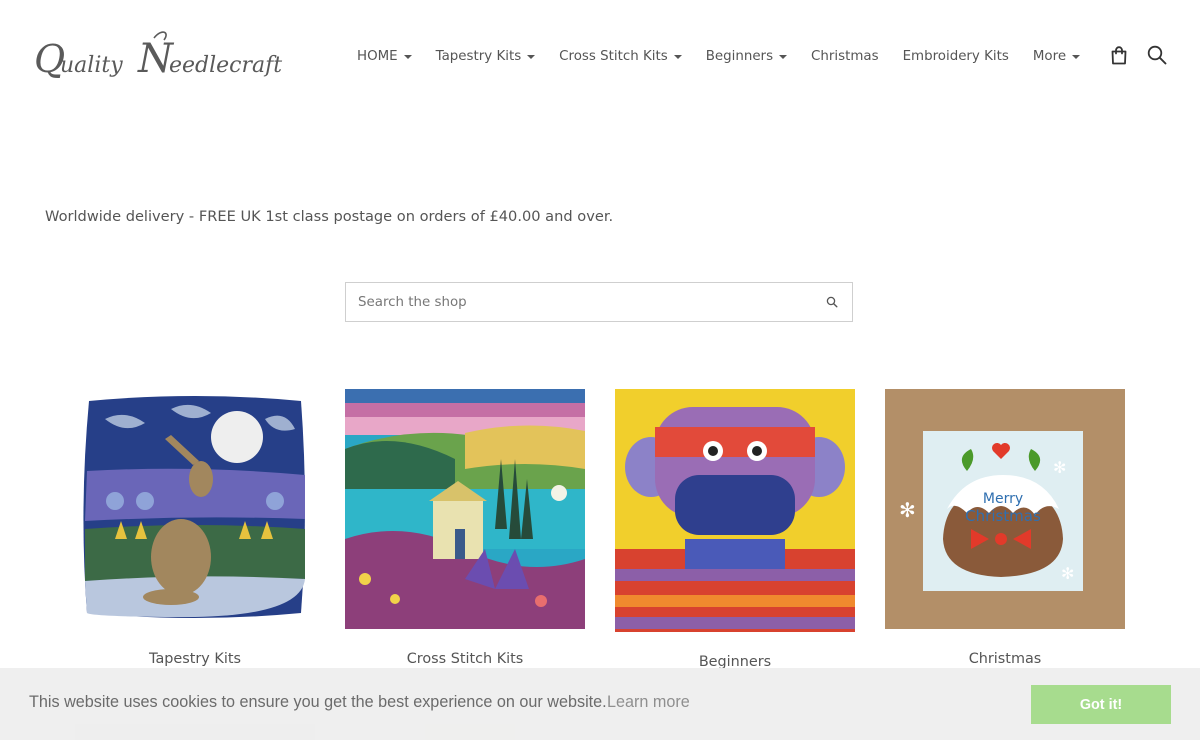  I want to click on category-image-christmas: Merry Christmas ✻ ✻ ✻, so click(1005, 509).